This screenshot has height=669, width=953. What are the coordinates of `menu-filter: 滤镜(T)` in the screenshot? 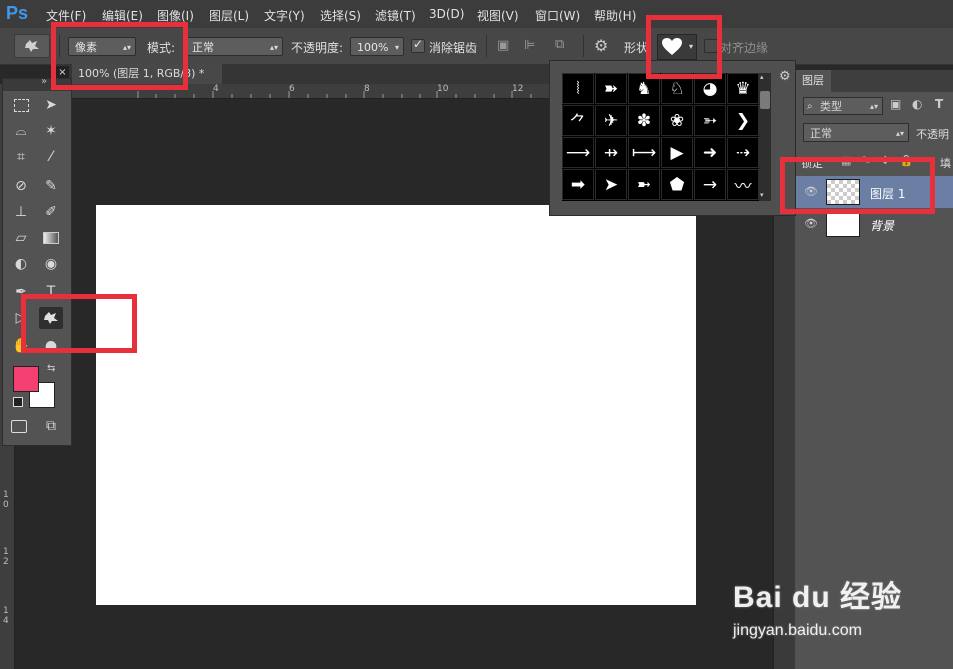 It's located at (395, 15).